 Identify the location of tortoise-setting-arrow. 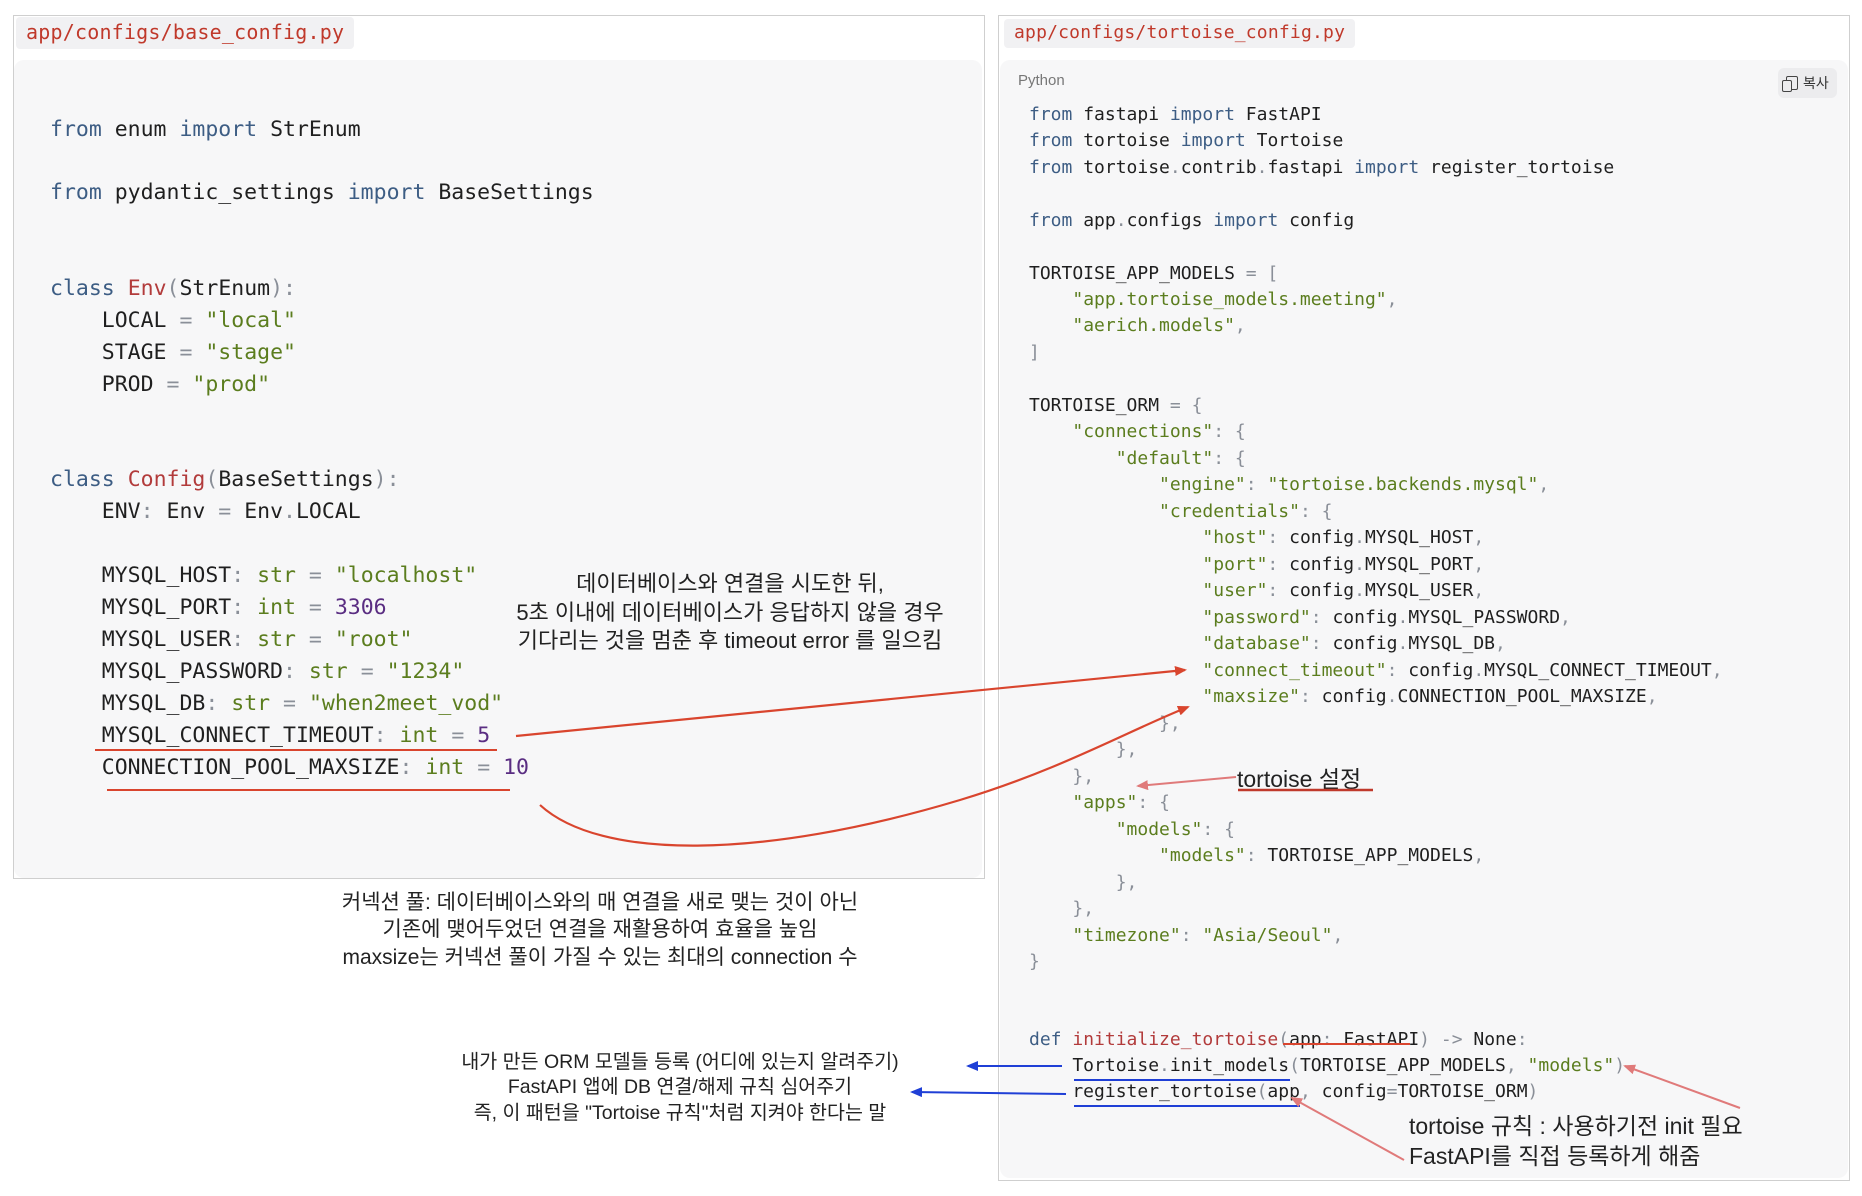
(1186, 783).